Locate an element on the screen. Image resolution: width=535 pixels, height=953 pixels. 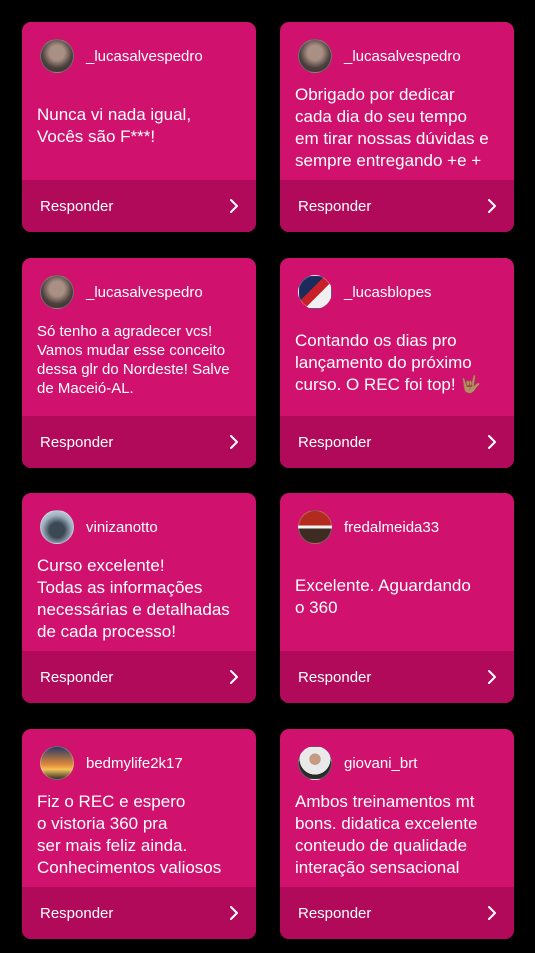
username: _lucasblopes is located at coordinates (388, 292).